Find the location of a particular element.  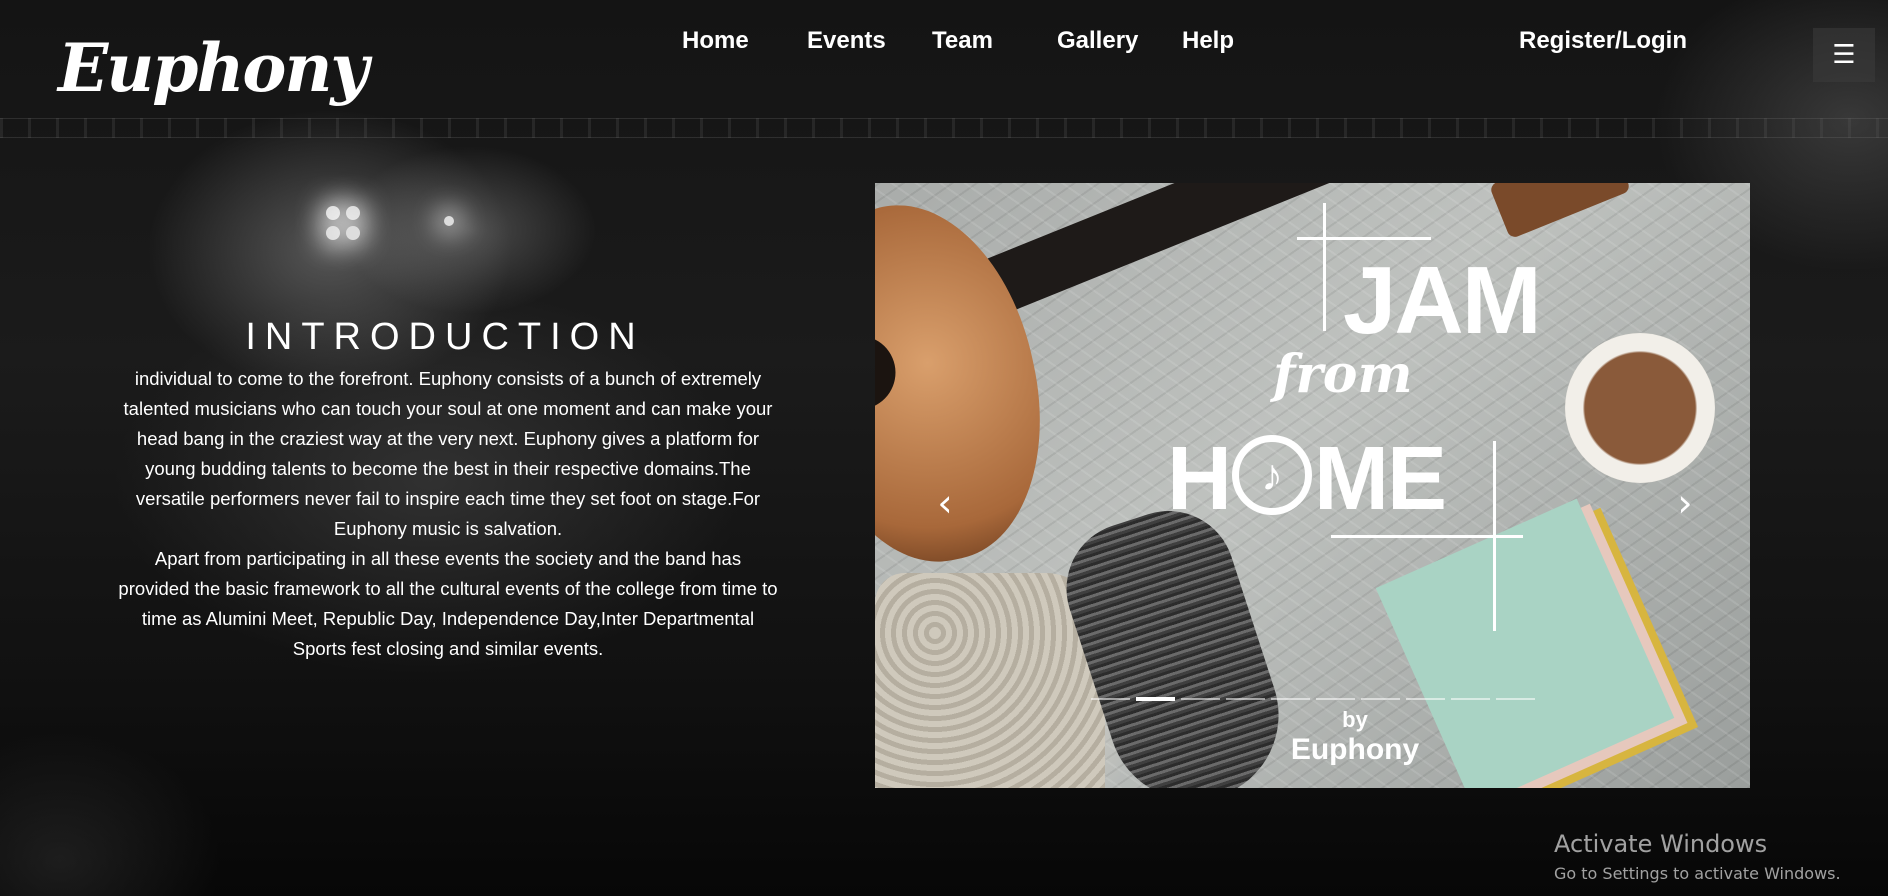

nav-events: Events is located at coordinates (846, 41).